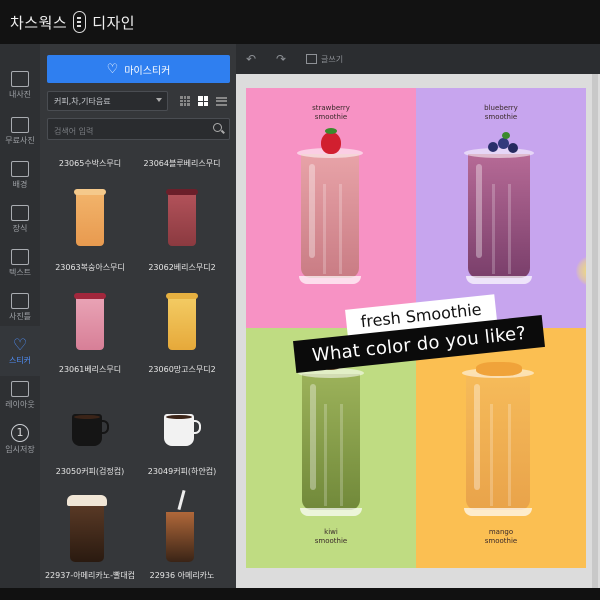 This screenshot has width=600, height=600. I want to click on sticker-label: 22936 아메리카노, so click(182, 575).